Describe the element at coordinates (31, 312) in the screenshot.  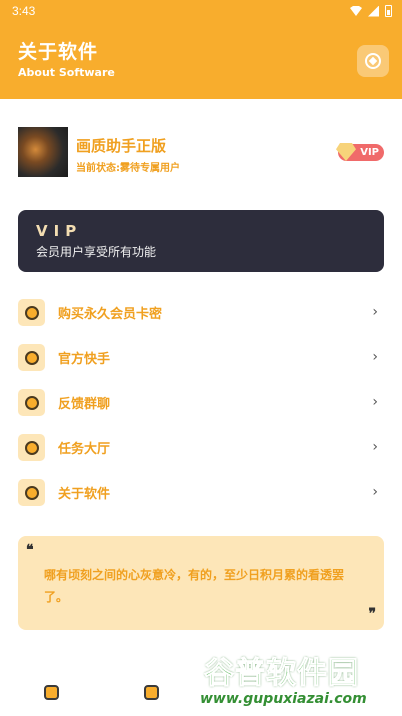
I see `chat-icon` at that location.